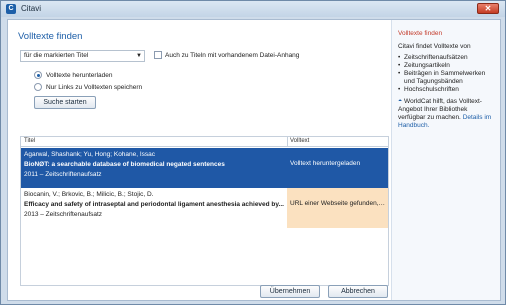 The image size is (506, 305). What do you see at coordinates (11, 9) in the screenshot?
I see `citavi-app-icon: C` at bounding box center [11, 9].